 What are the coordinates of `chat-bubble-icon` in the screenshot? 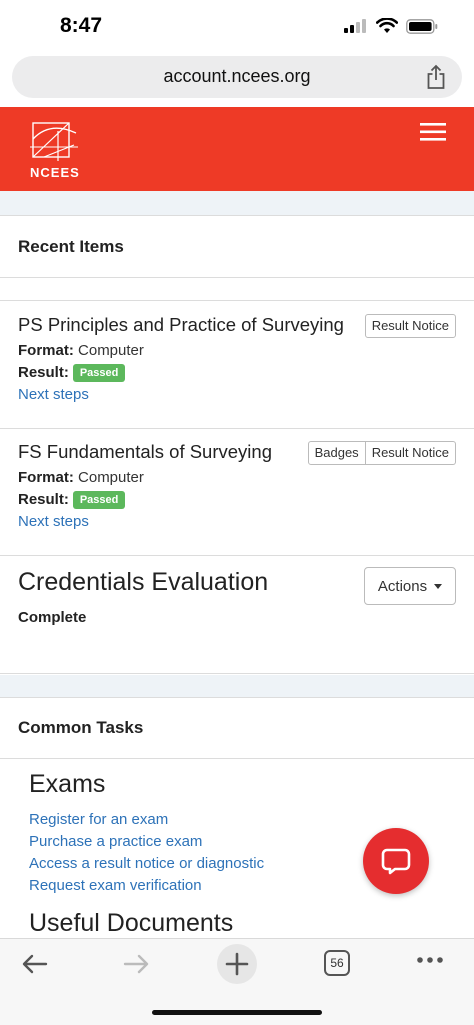 It's located at (396, 861).